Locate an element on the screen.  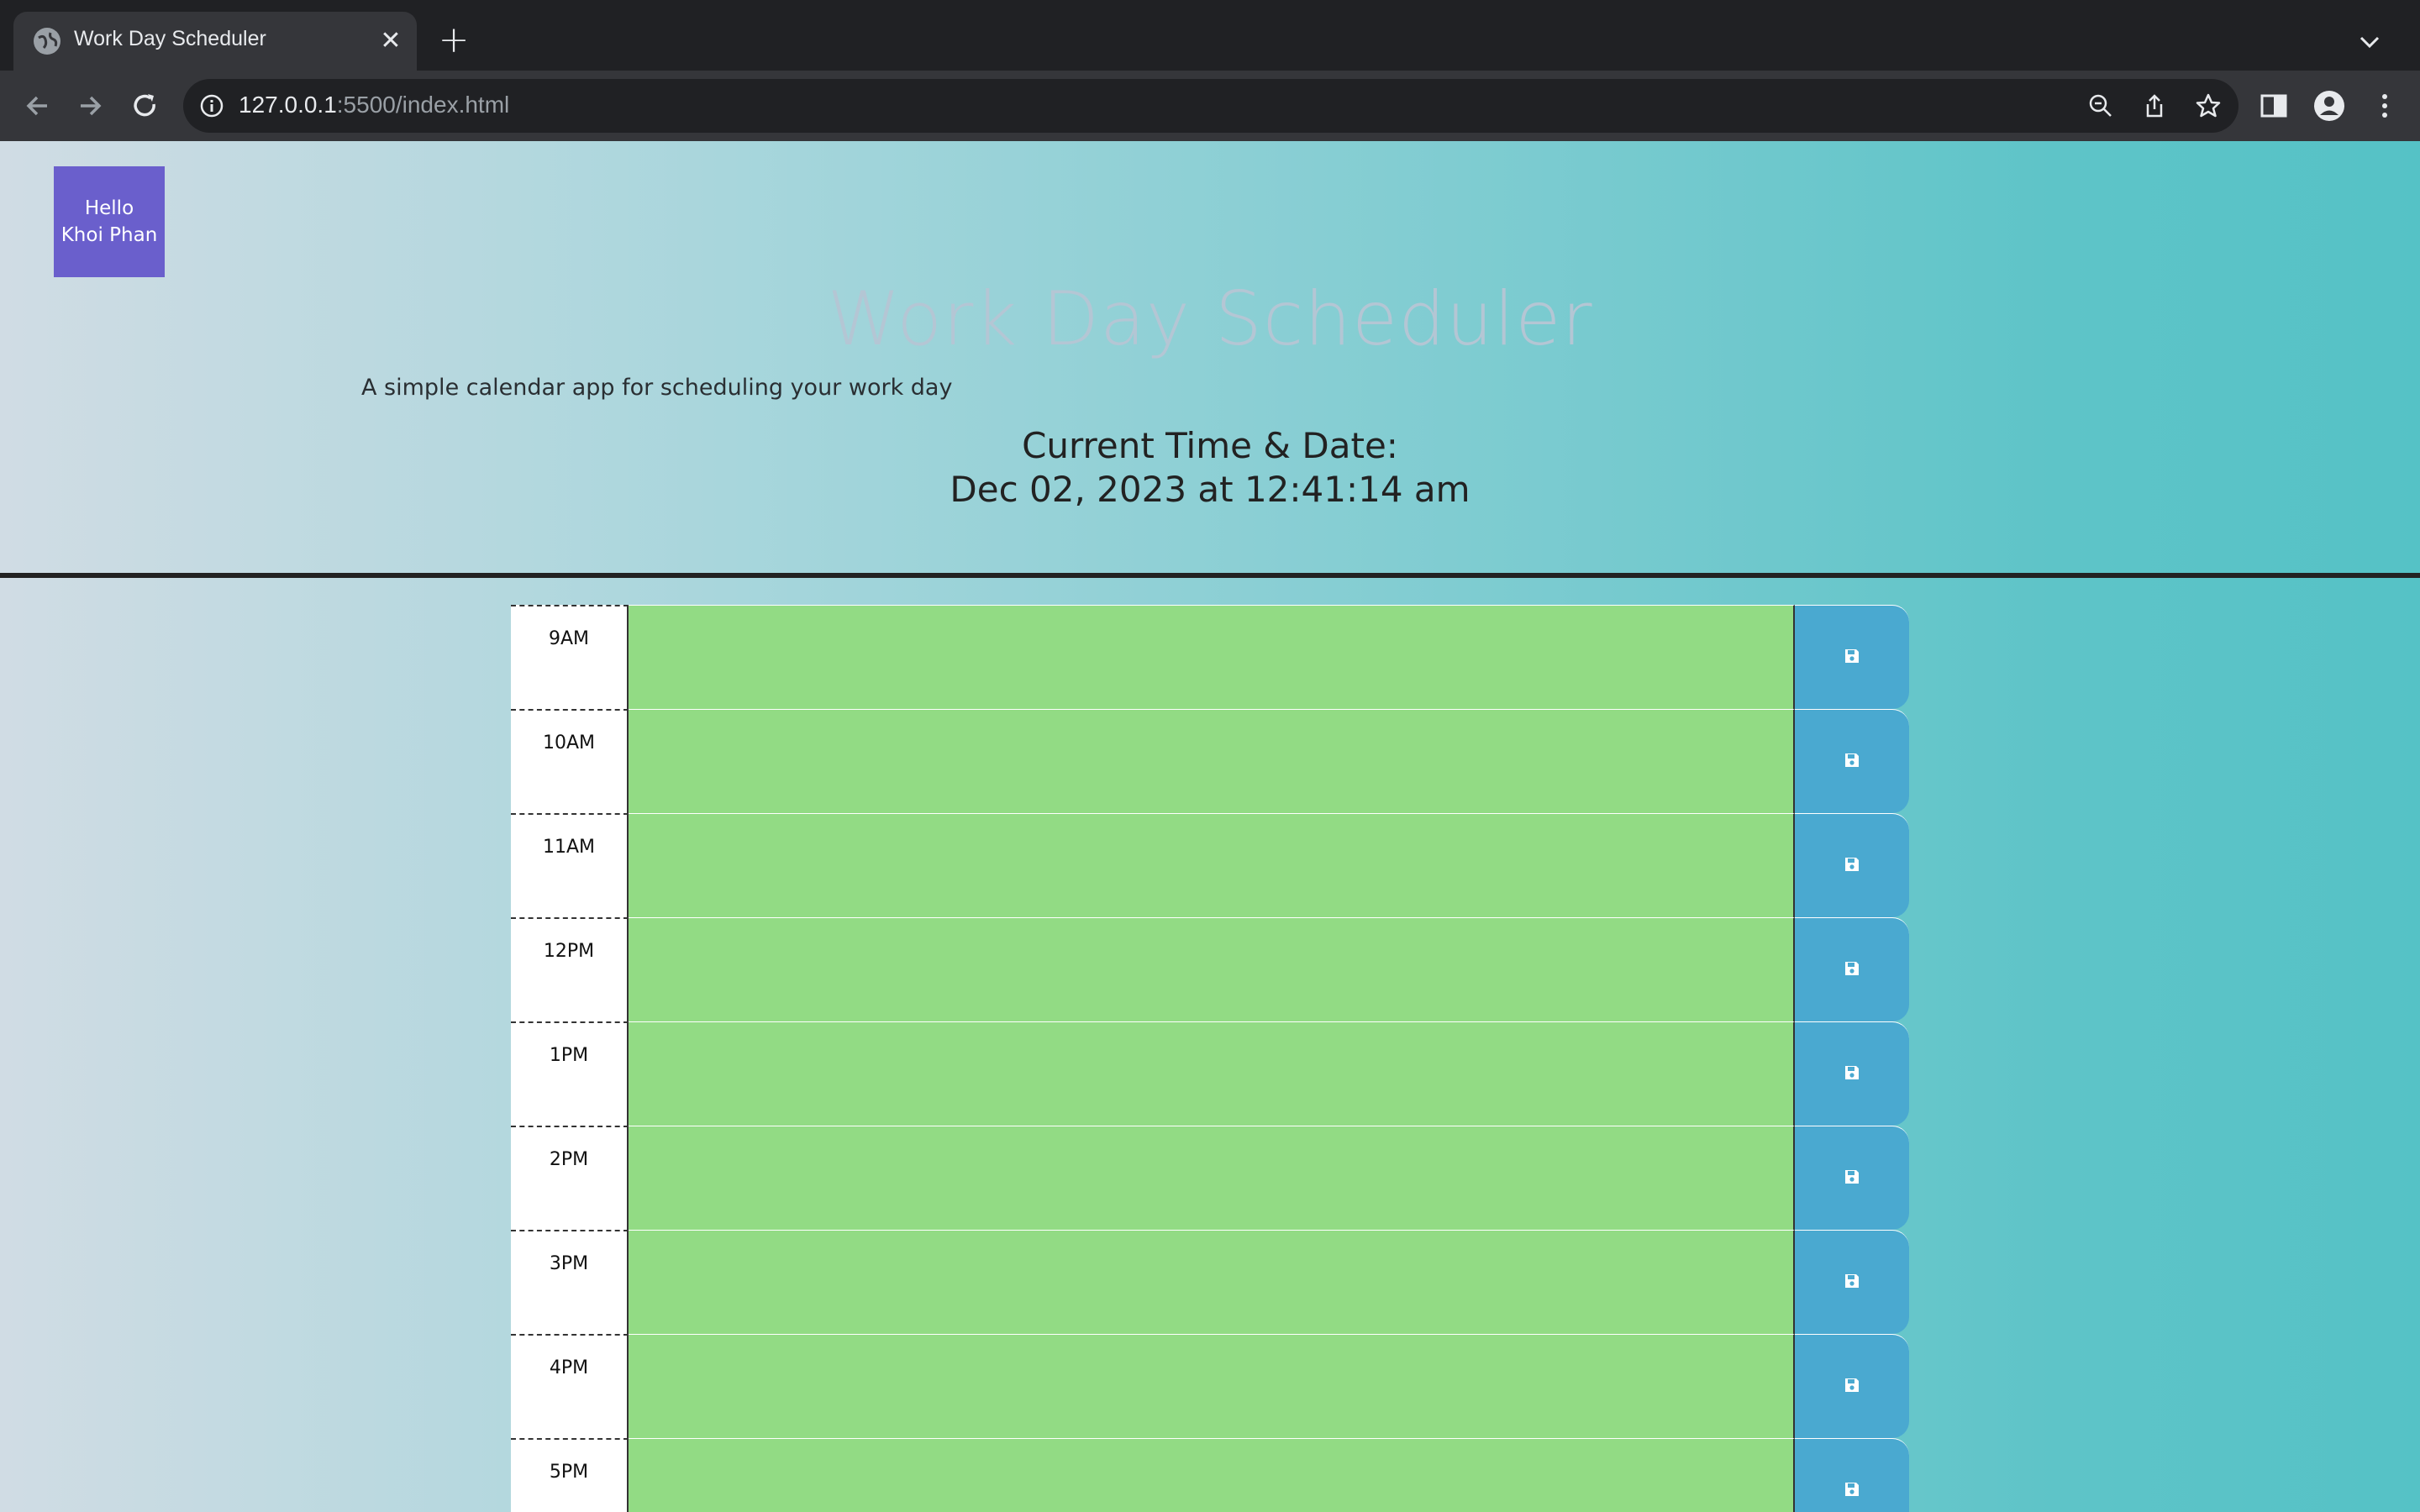
profile-avatar-icon is located at coordinates (2329, 106).